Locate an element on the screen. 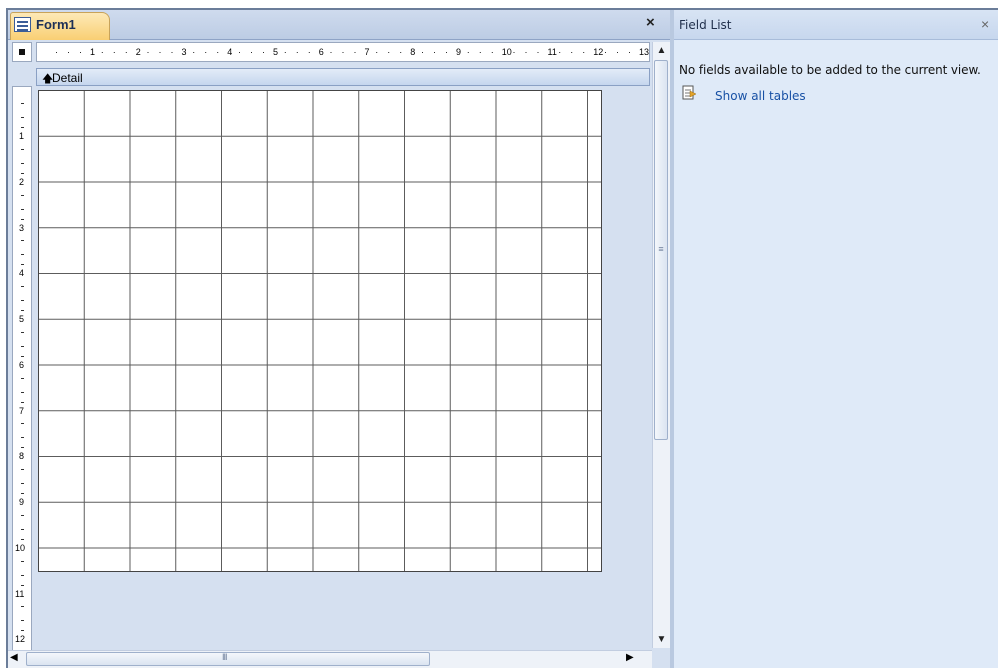 The image size is (998, 668). grip-icon: III is located at coordinates (224, 657).